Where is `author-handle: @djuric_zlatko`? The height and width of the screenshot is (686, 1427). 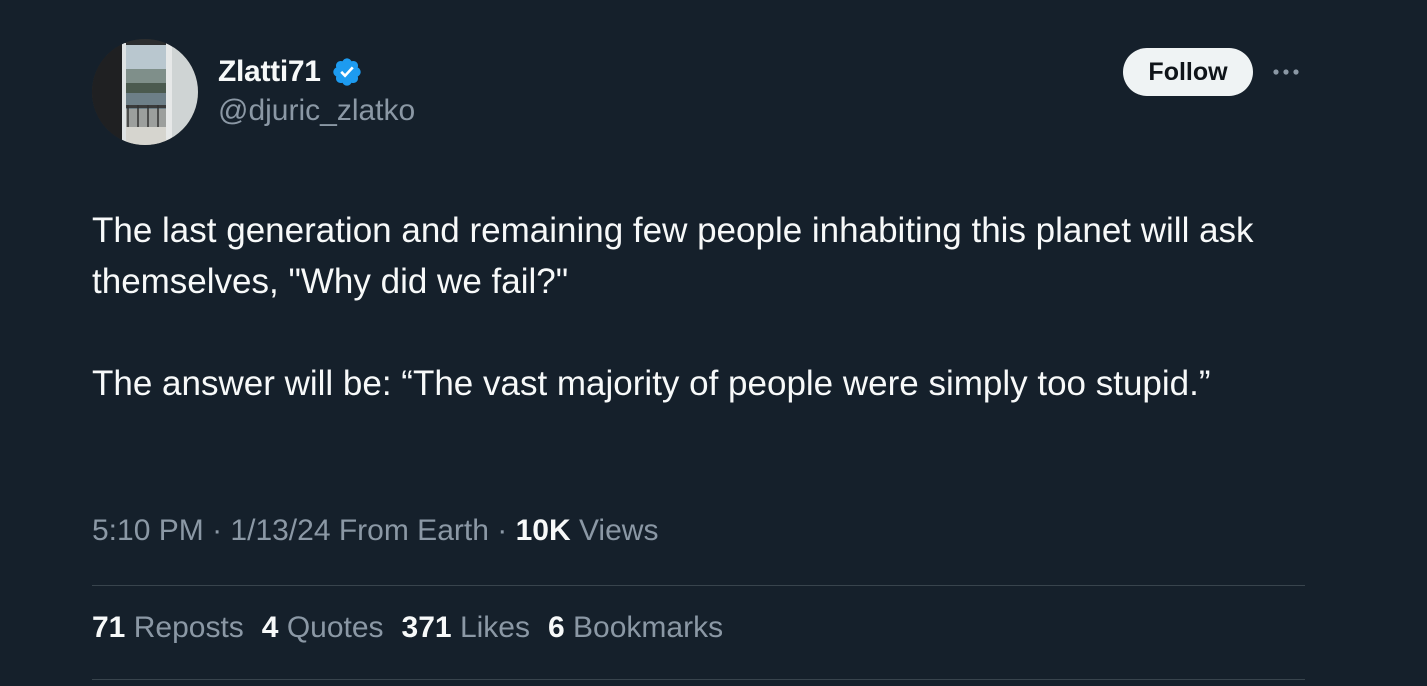 author-handle: @djuric_zlatko is located at coordinates (316, 111).